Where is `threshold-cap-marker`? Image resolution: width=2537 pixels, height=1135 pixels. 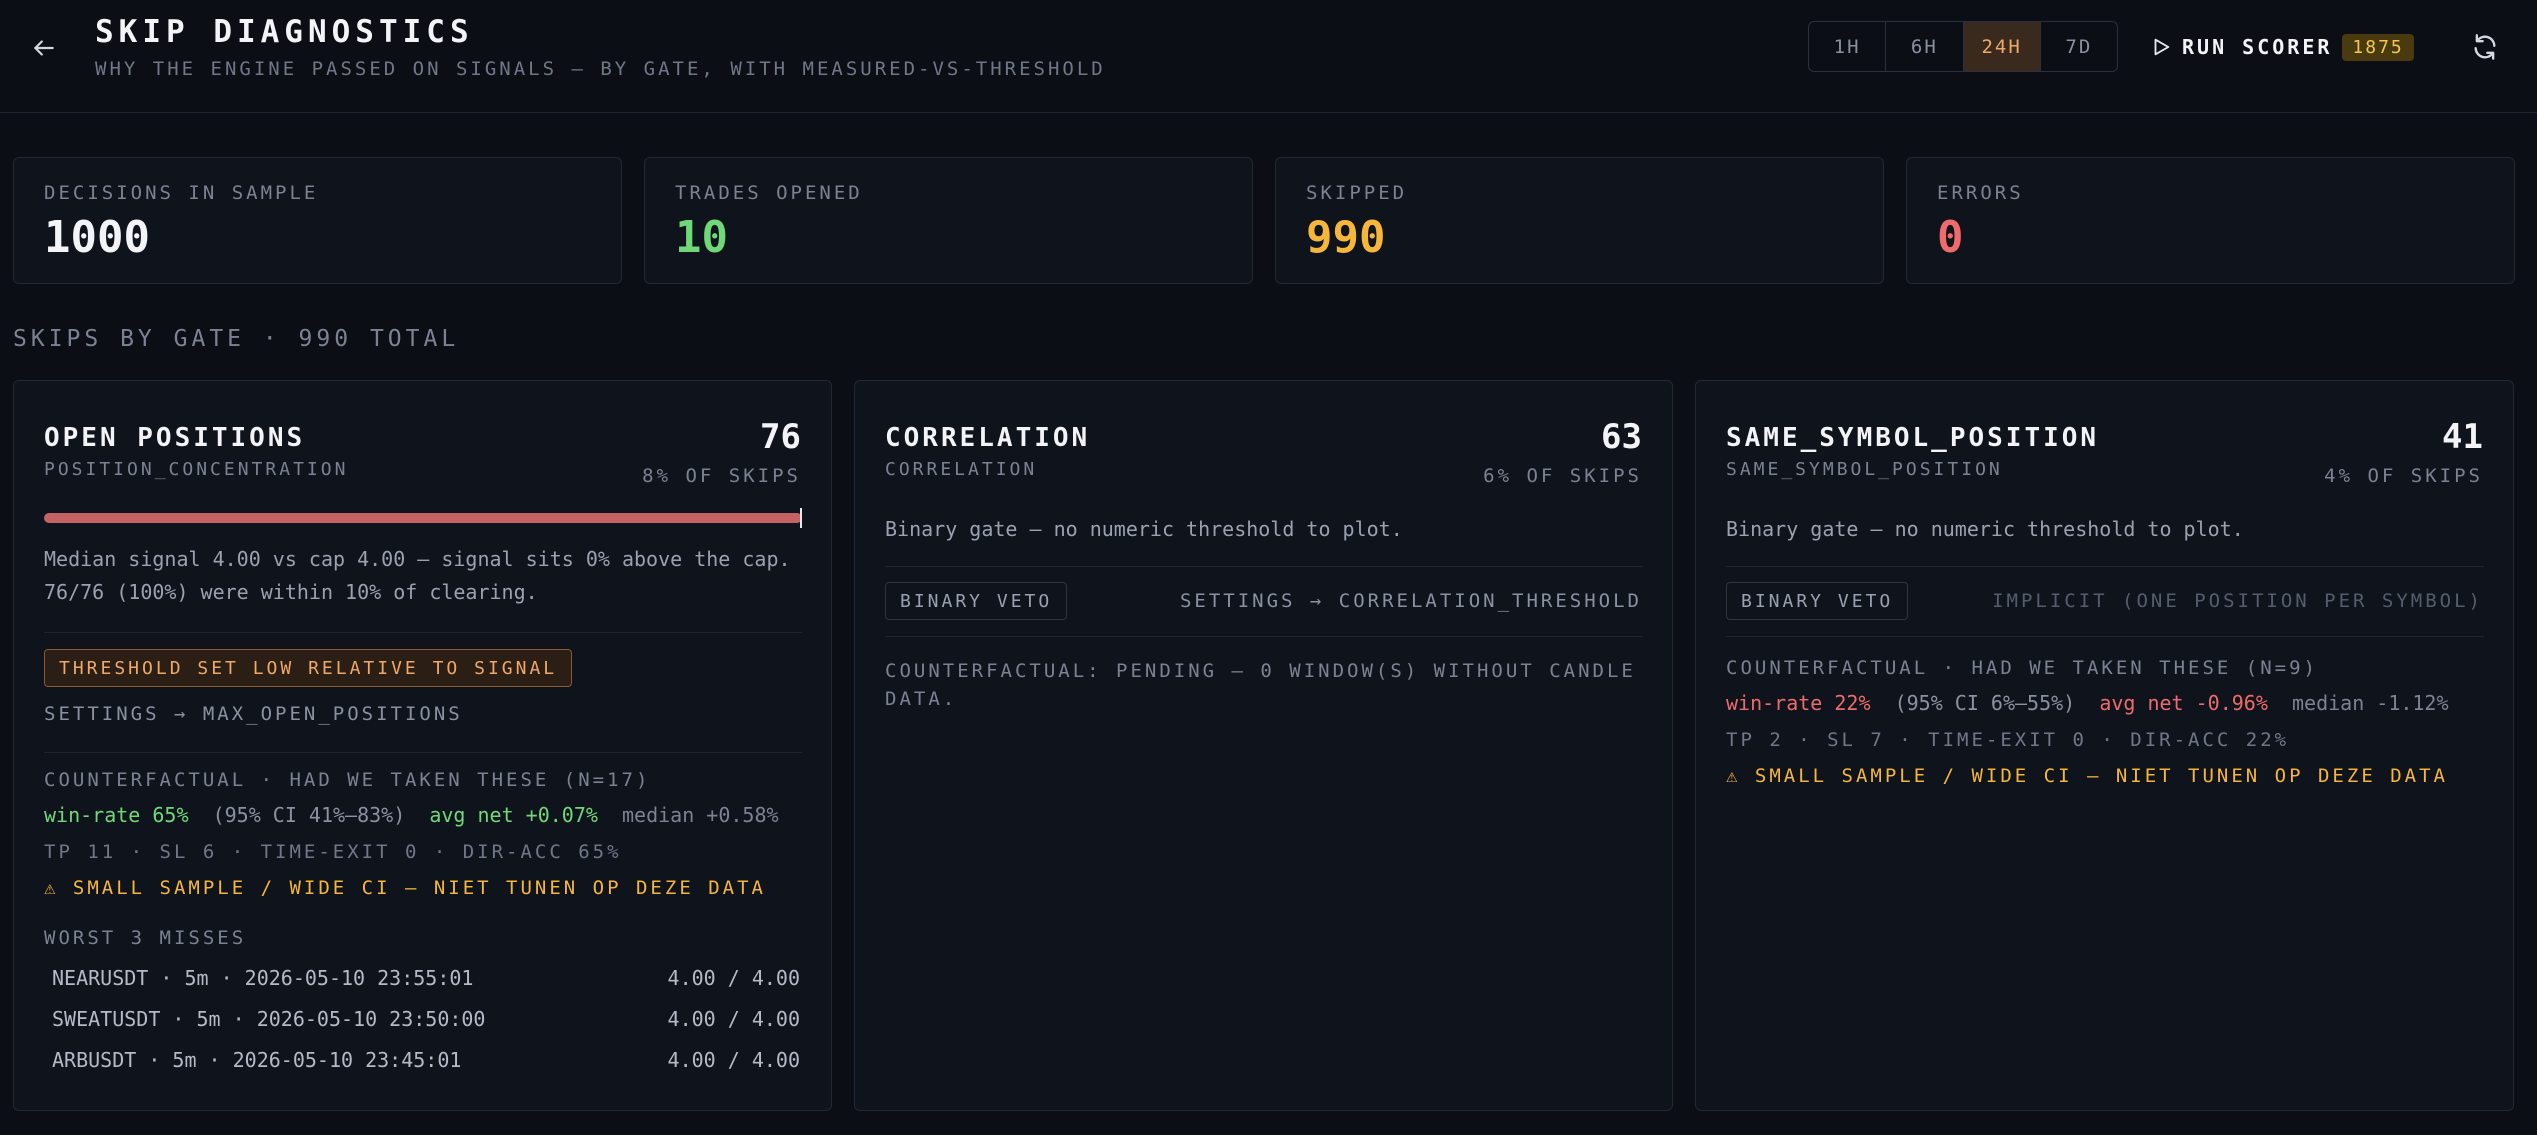 threshold-cap-marker is located at coordinates (801, 518).